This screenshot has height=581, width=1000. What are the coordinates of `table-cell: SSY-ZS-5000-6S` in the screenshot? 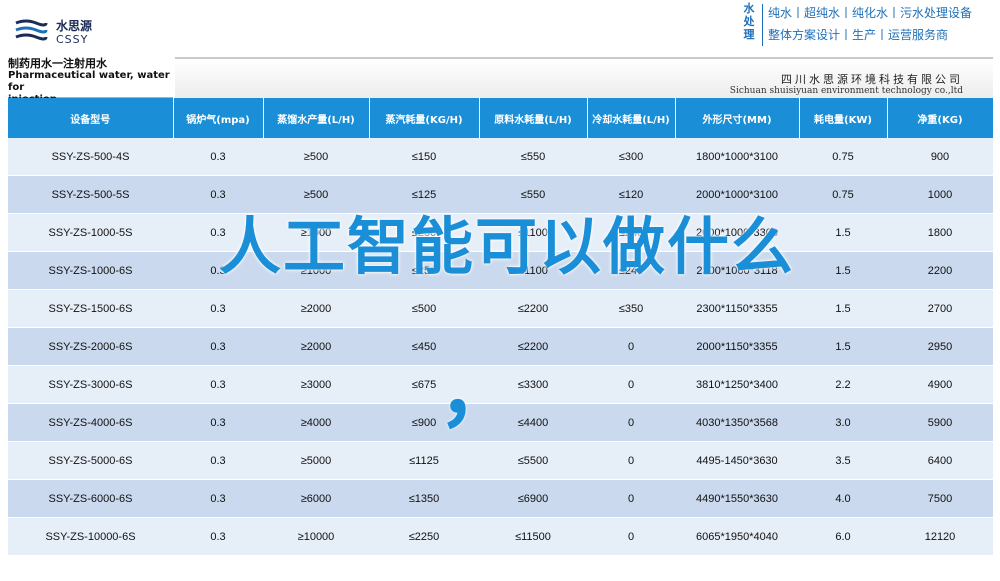 It's located at (90, 460).